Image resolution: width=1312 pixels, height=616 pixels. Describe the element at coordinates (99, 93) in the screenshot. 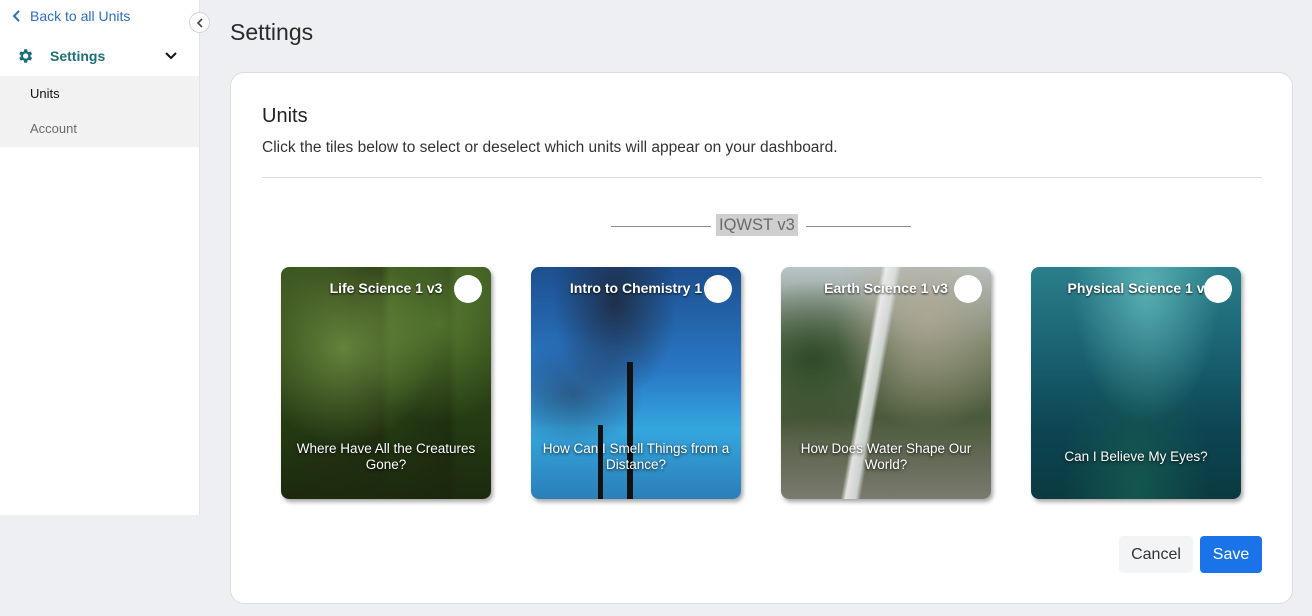

I see `sidebar-item-units: Units` at that location.